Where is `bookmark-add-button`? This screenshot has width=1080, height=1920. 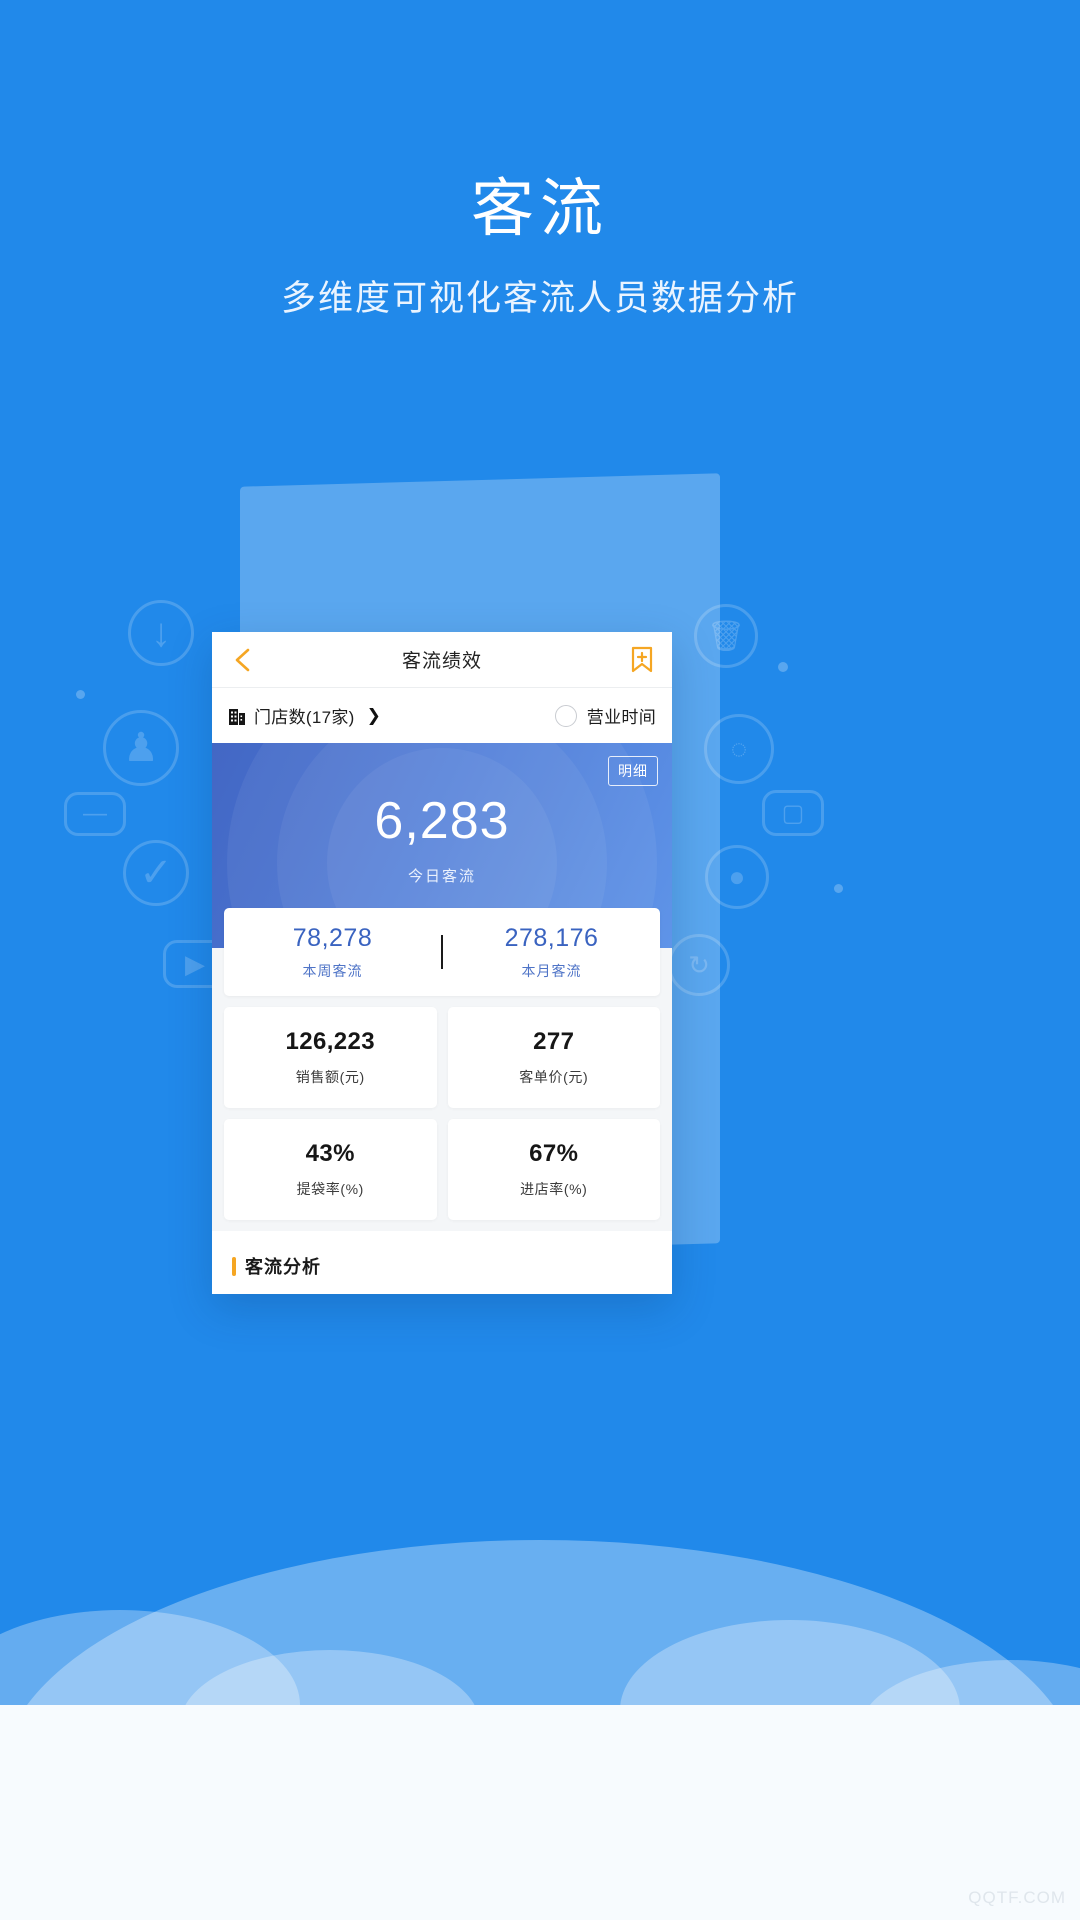 bookmark-add-button is located at coordinates (643, 660).